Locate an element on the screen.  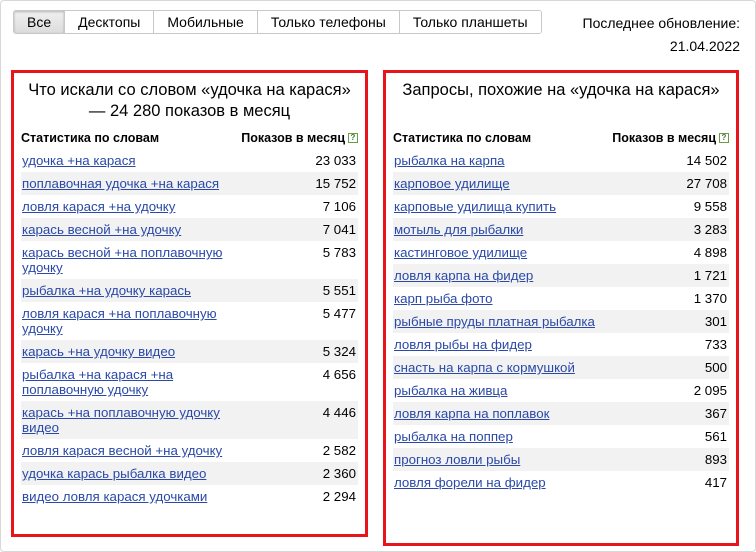
keyword-link: рыбные пруды платная рыбалка is located at coordinates (494, 321).